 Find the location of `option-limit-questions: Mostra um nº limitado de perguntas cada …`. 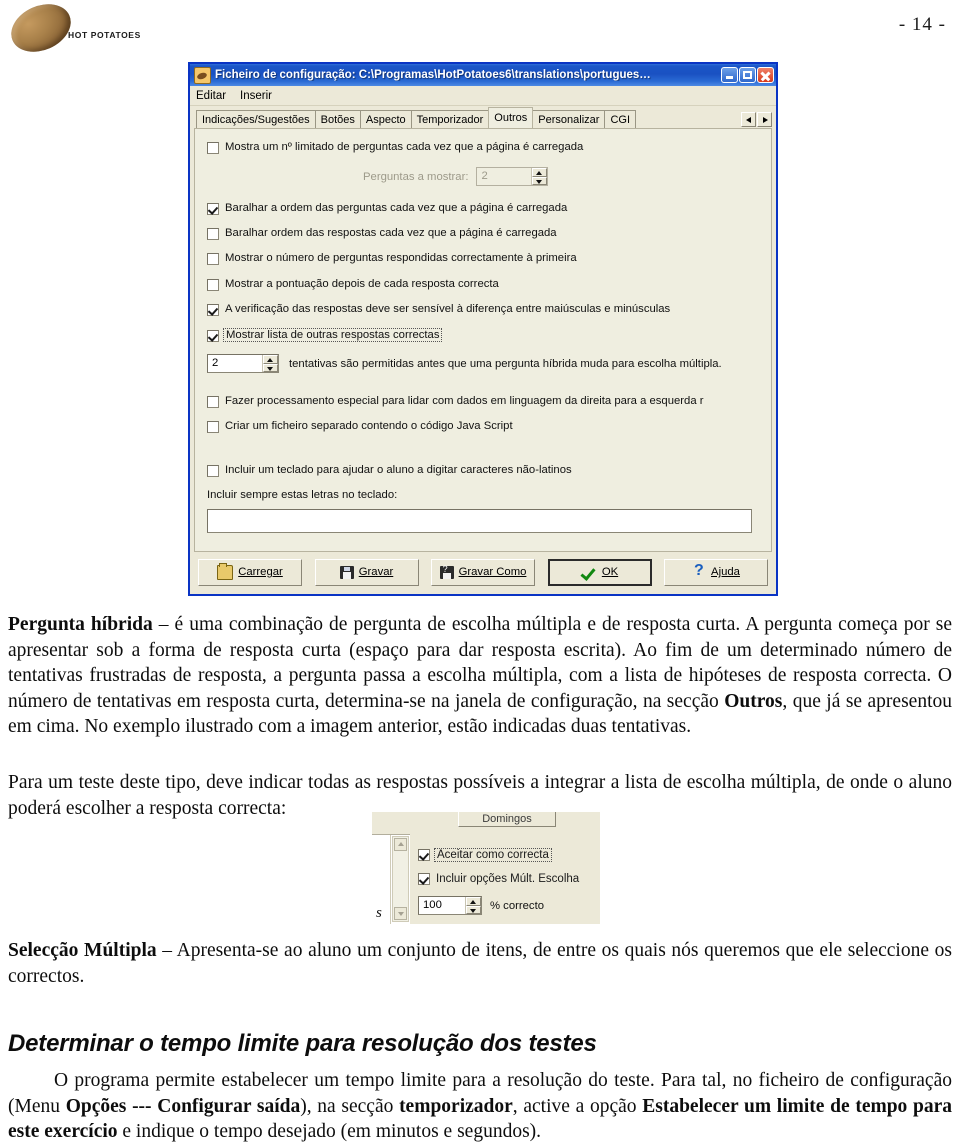

option-limit-questions: Mostra um nº limitado de perguntas cada … is located at coordinates (395, 147).